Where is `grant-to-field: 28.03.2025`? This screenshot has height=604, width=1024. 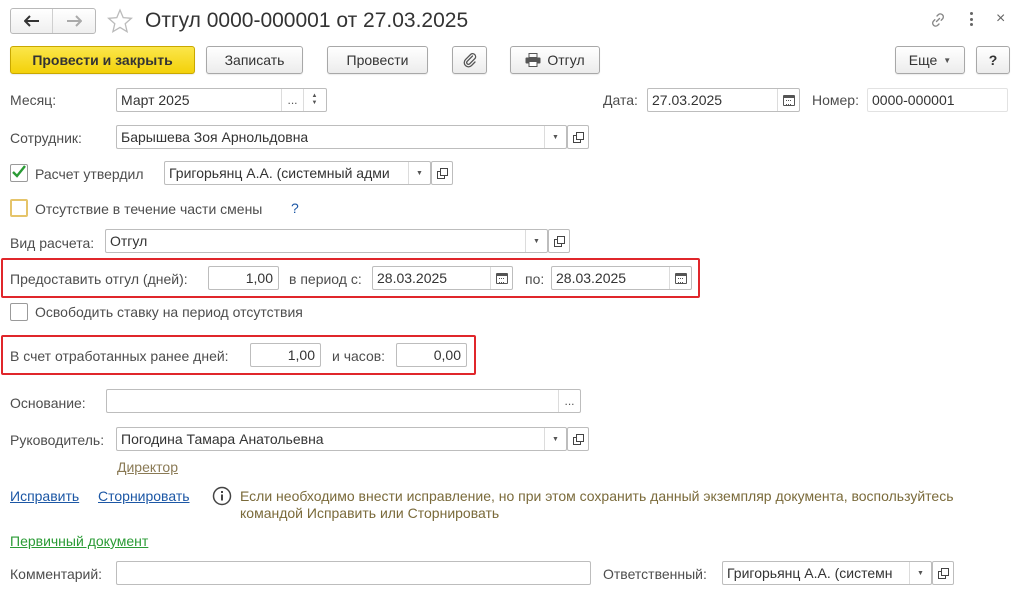
grant-to-field: 28.03.2025 is located at coordinates (621, 278).